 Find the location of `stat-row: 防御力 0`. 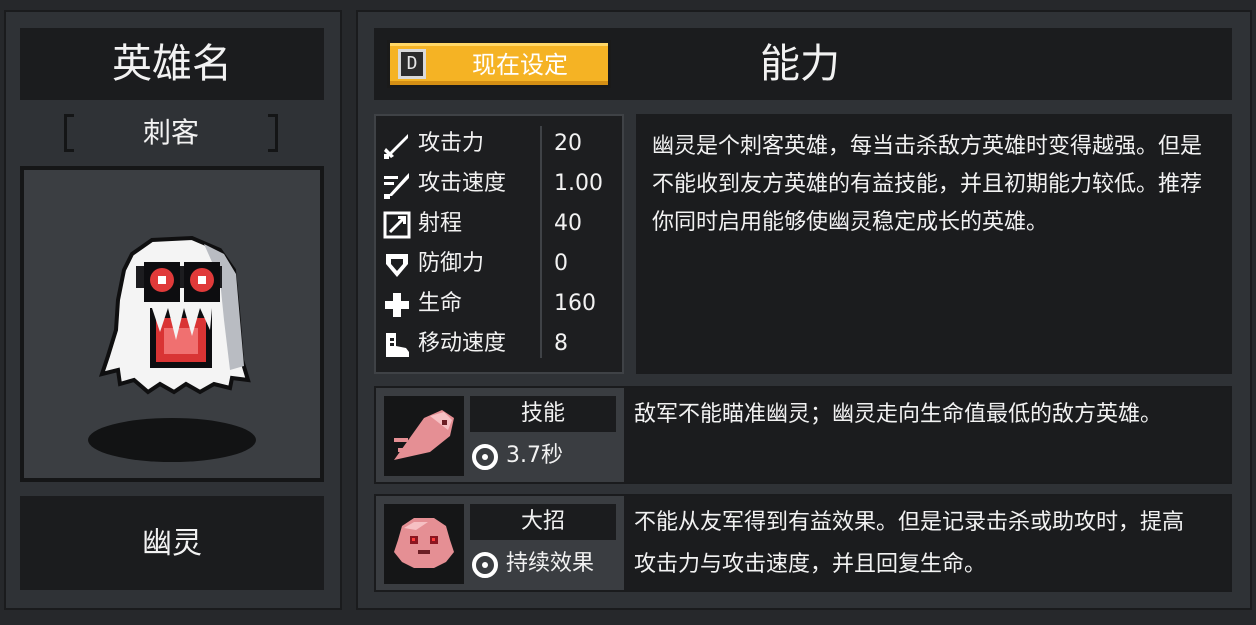

stat-row: 防御力 0 is located at coordinates (496, 264).